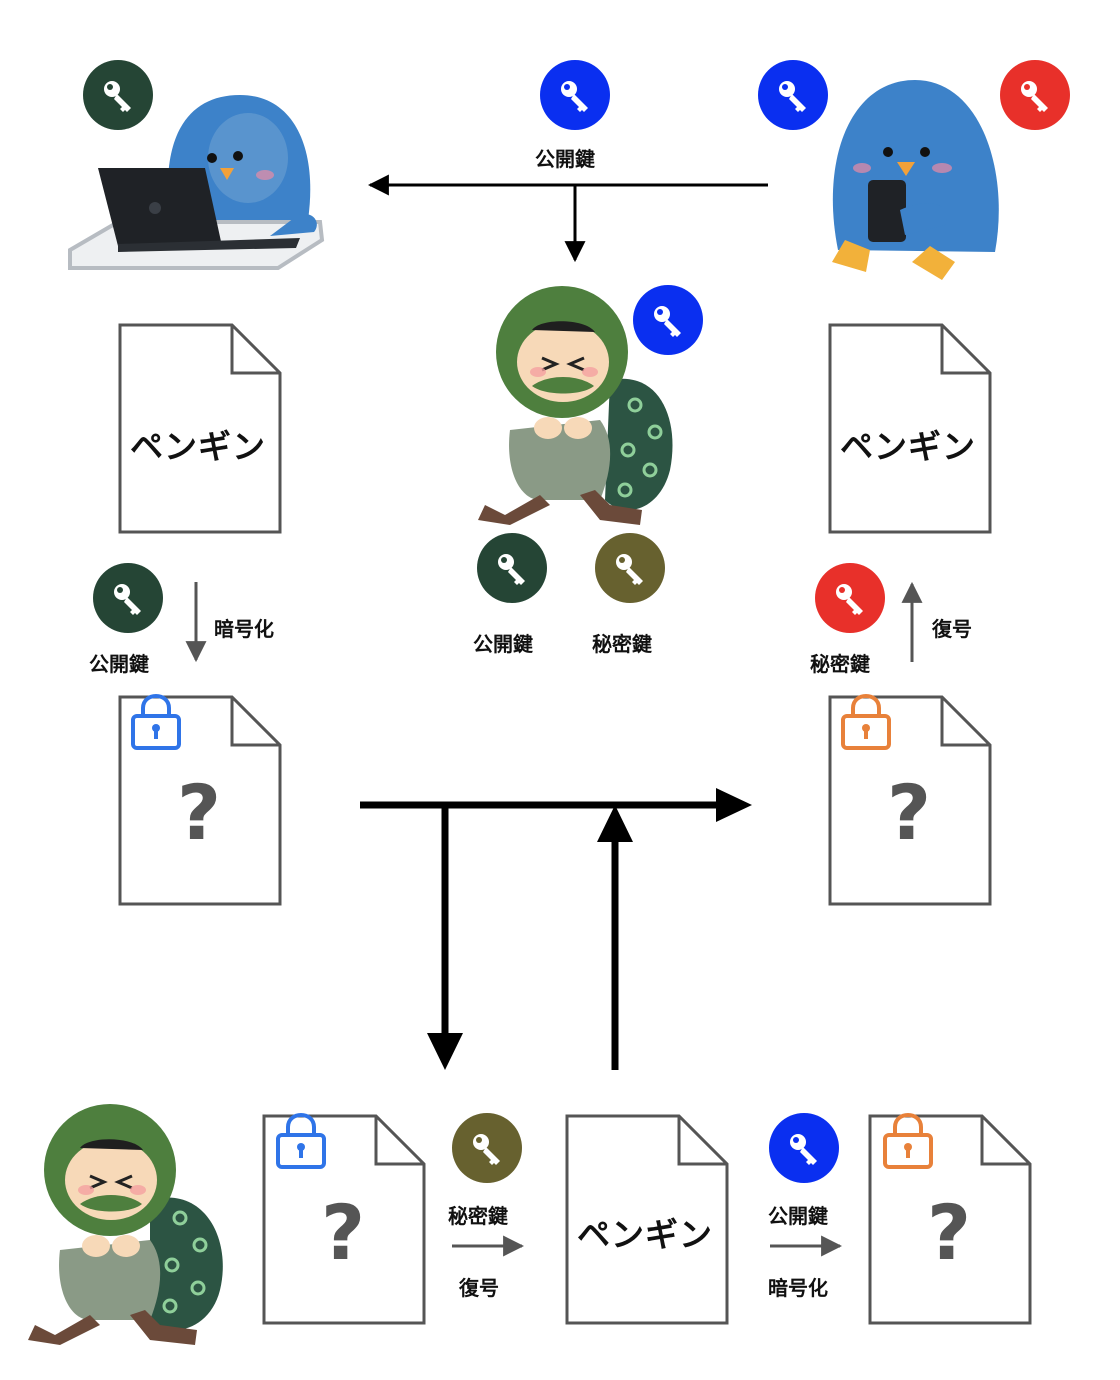  What do you see at coordinates (125, 1224) in the screenshot?
I see `thief-illustration-bottom` at bounding box center [125, 1224].